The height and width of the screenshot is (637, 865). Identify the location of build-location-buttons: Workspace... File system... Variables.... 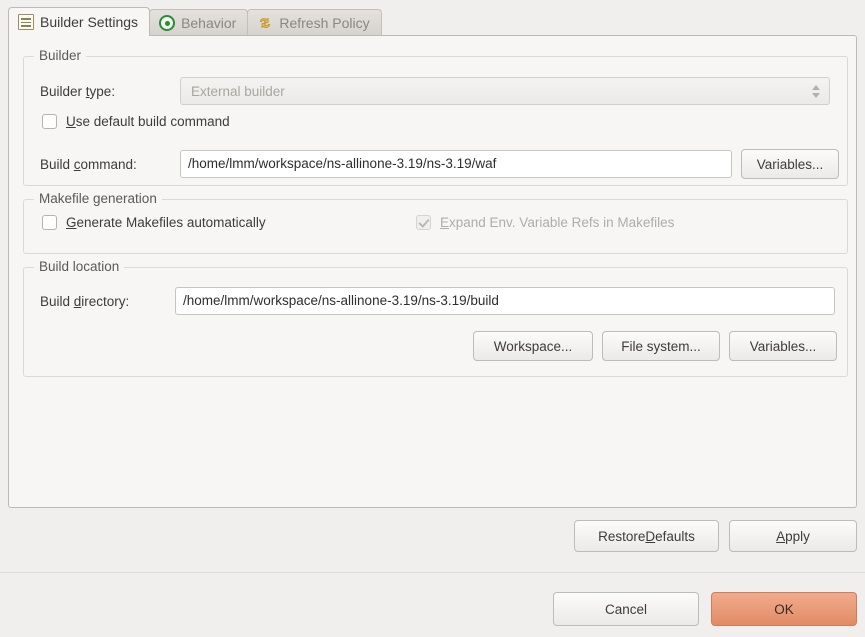
(655, 346).